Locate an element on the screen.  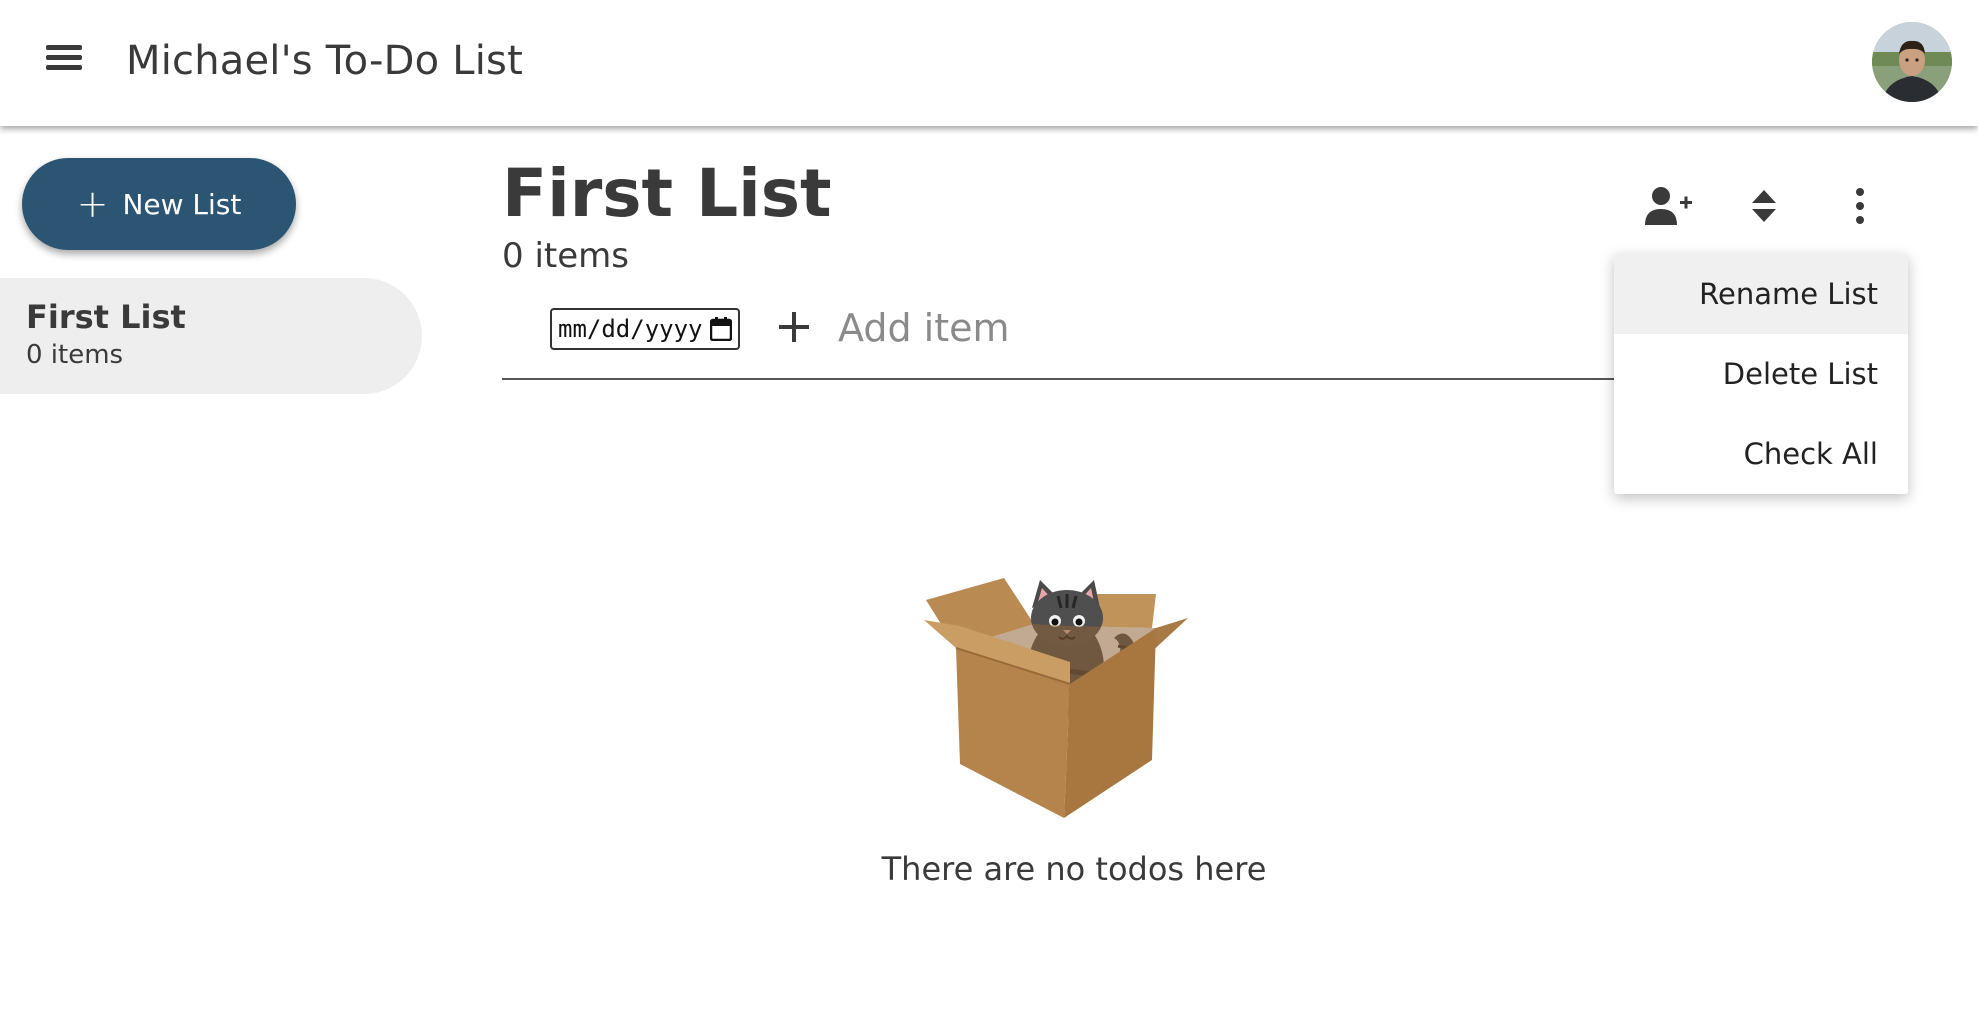
sidebar-item-count: 0 items is located at coordinates (75, 355).